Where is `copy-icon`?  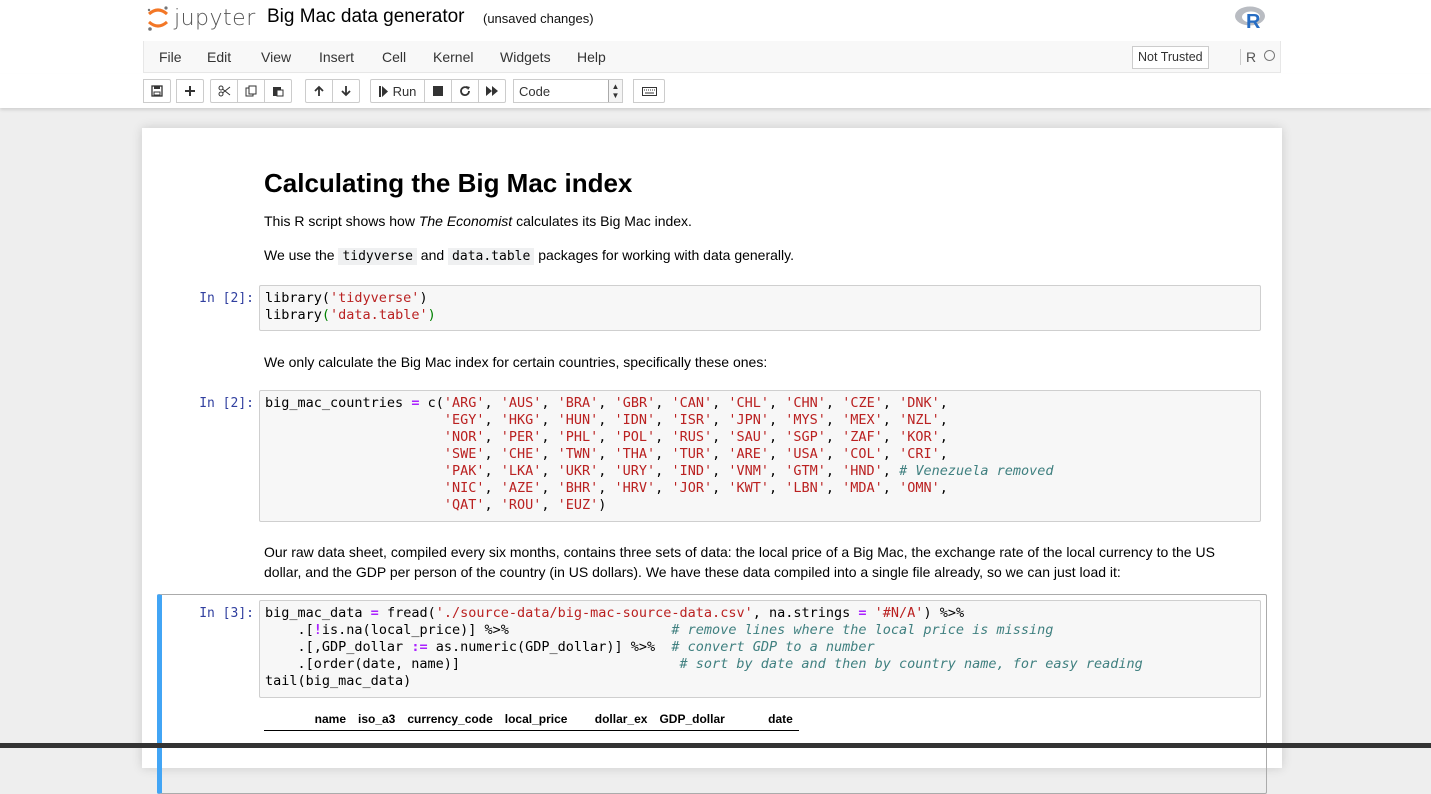
copy-icon is located at coordinates (251, 91).